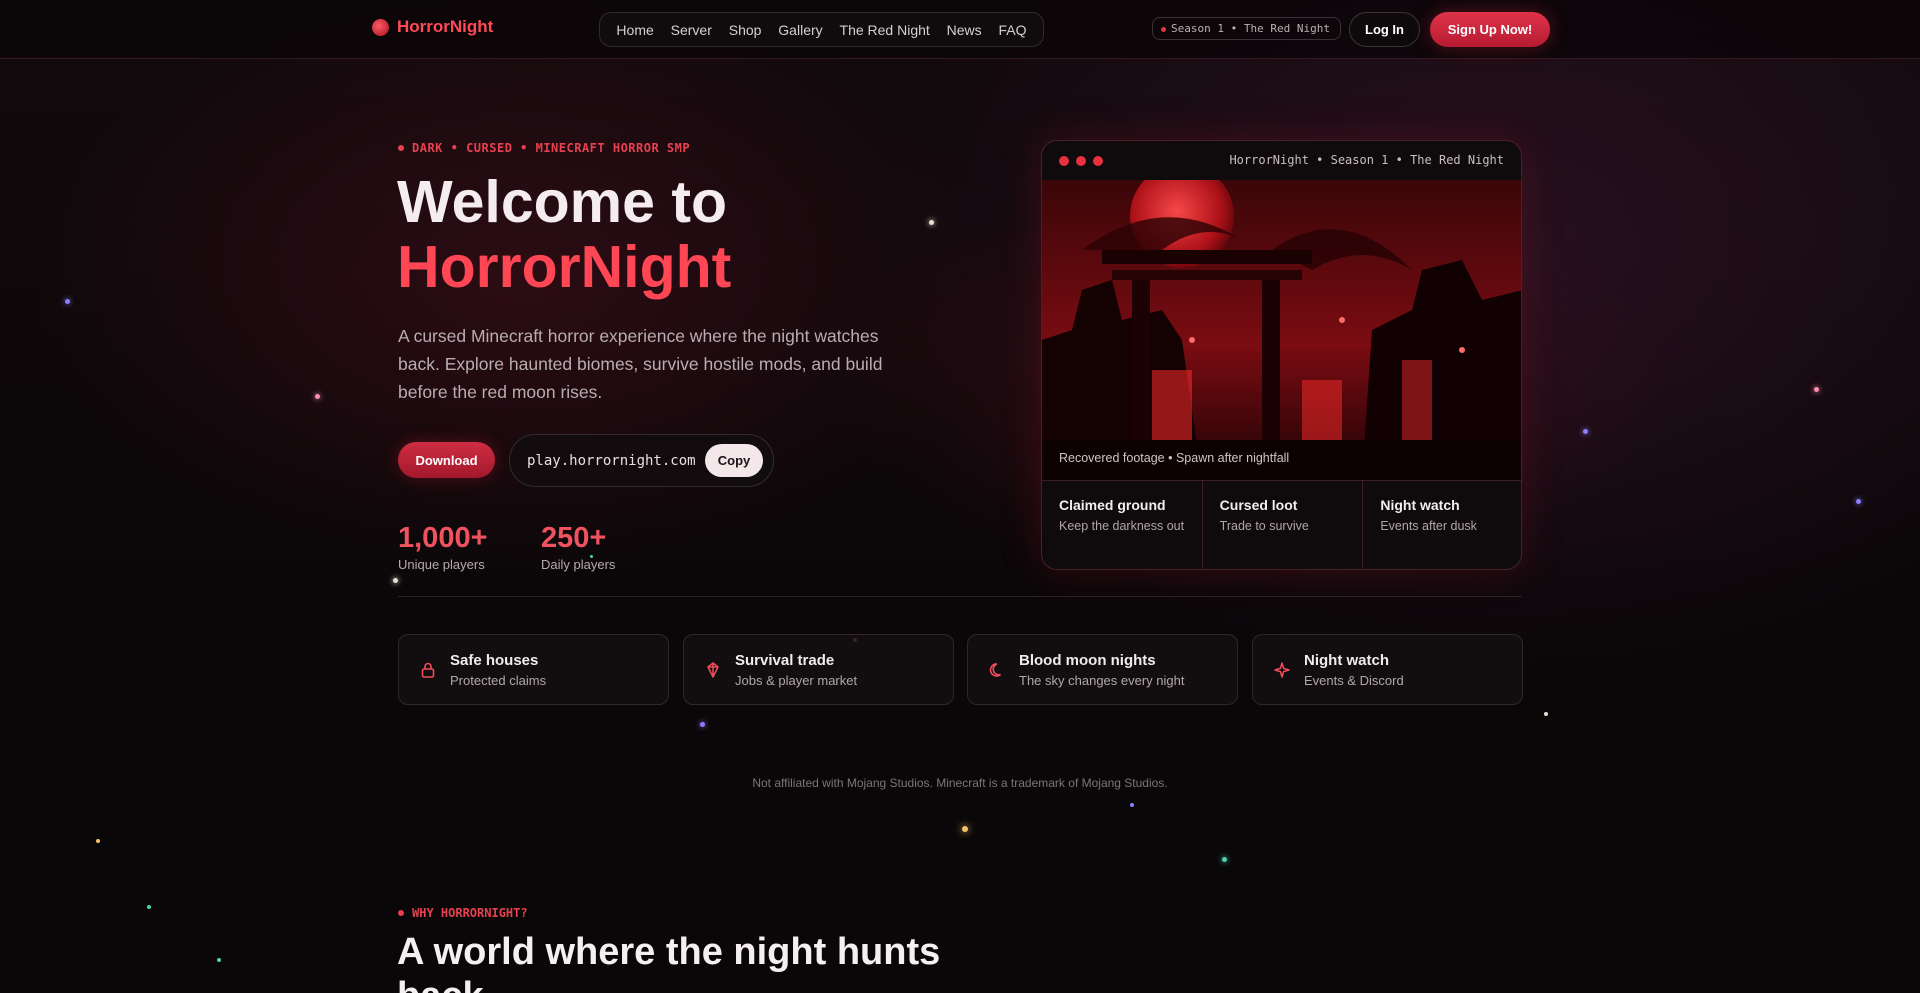 This screenshot has height=993, width=1920. I want to click on hero-eyebrow: DARK • CURSED • MINECRAFT HORROR SMP, so click(544, 148).